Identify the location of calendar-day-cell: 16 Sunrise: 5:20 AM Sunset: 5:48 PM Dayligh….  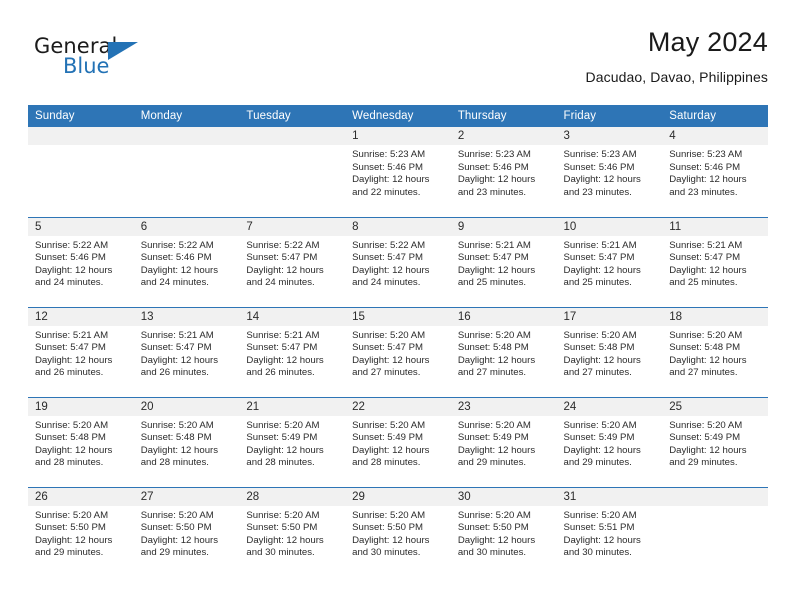
(503, 351).